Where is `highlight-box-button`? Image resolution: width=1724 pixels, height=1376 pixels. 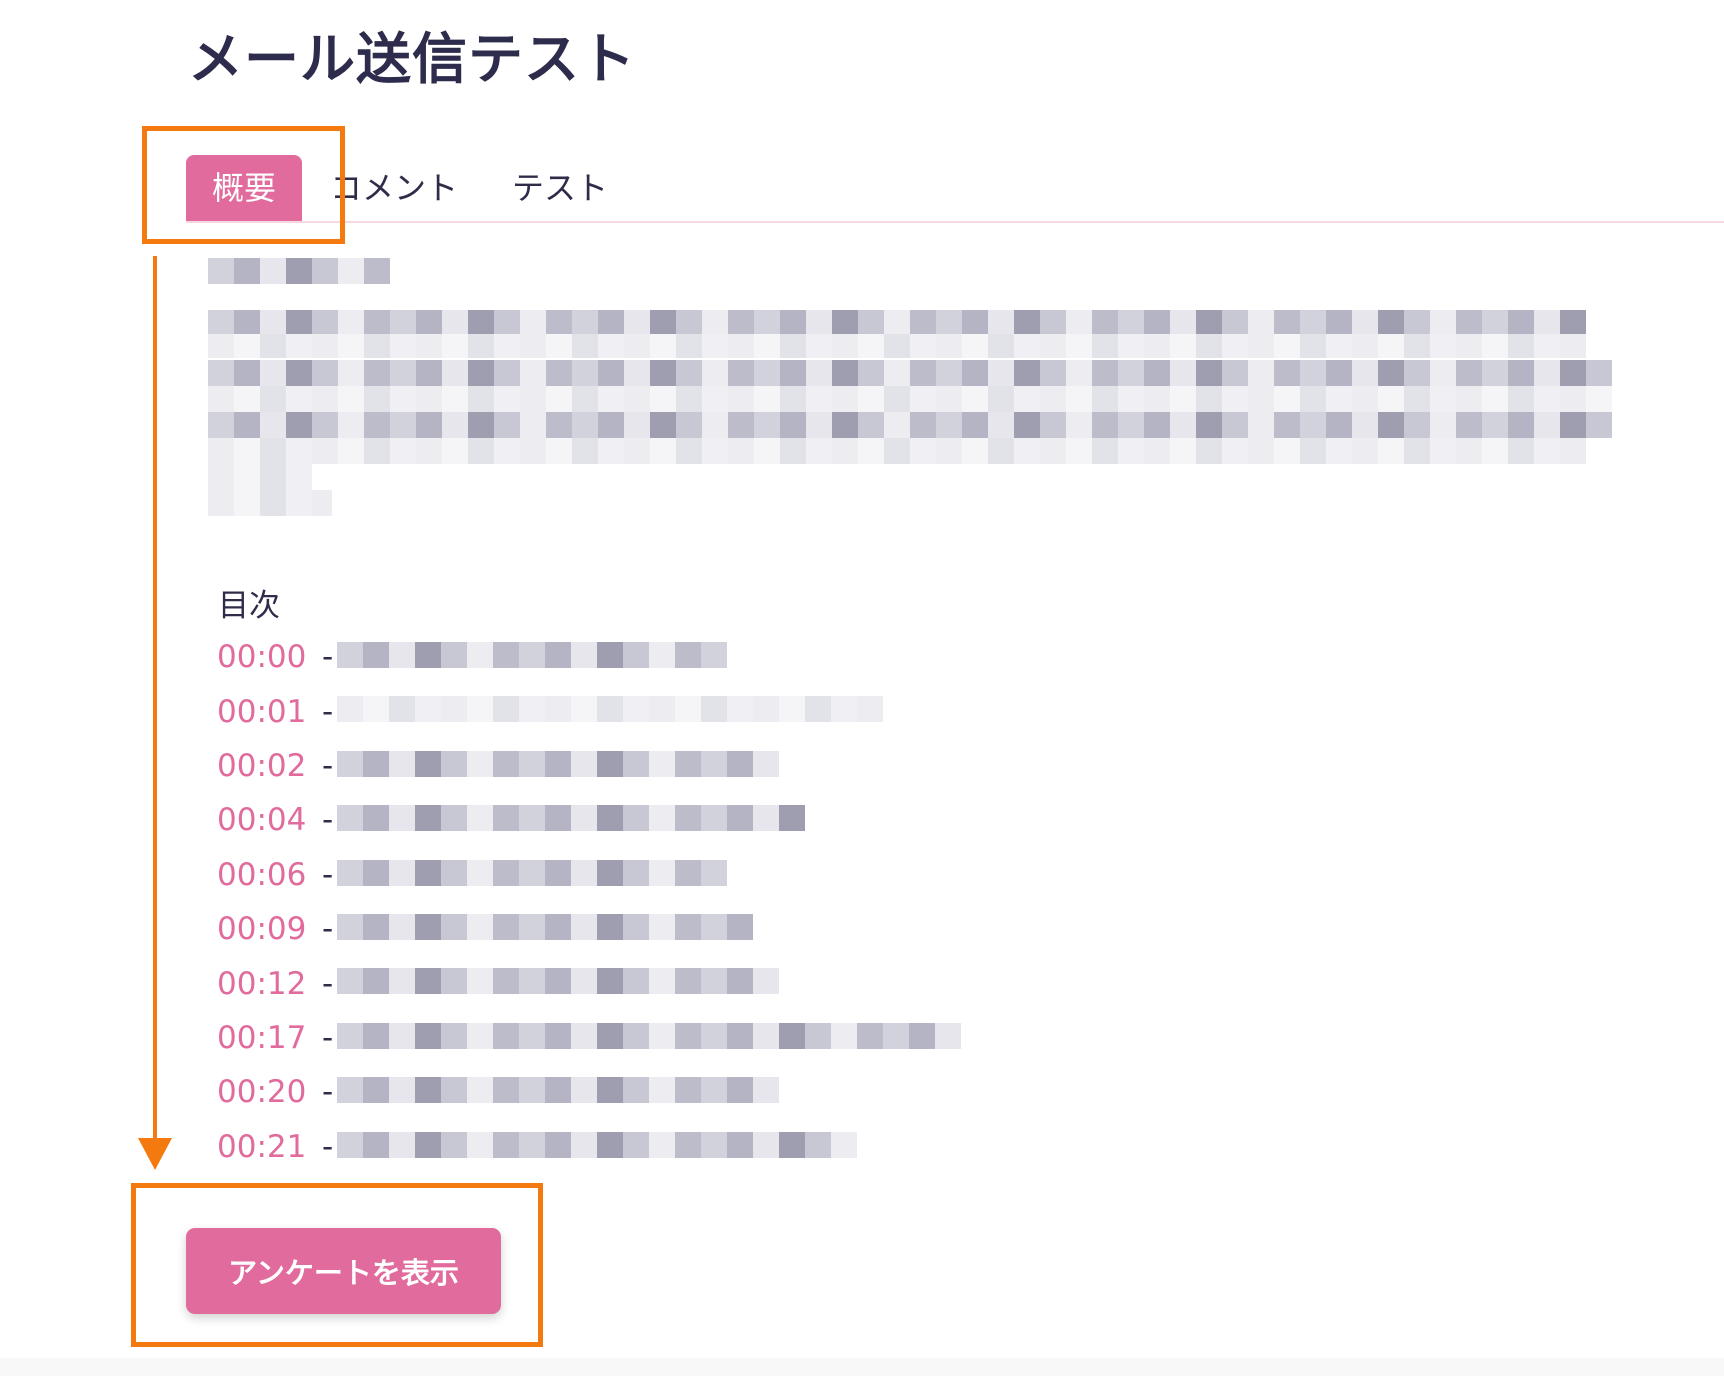 highlight-box-button is located at coordinates (337, 1265).